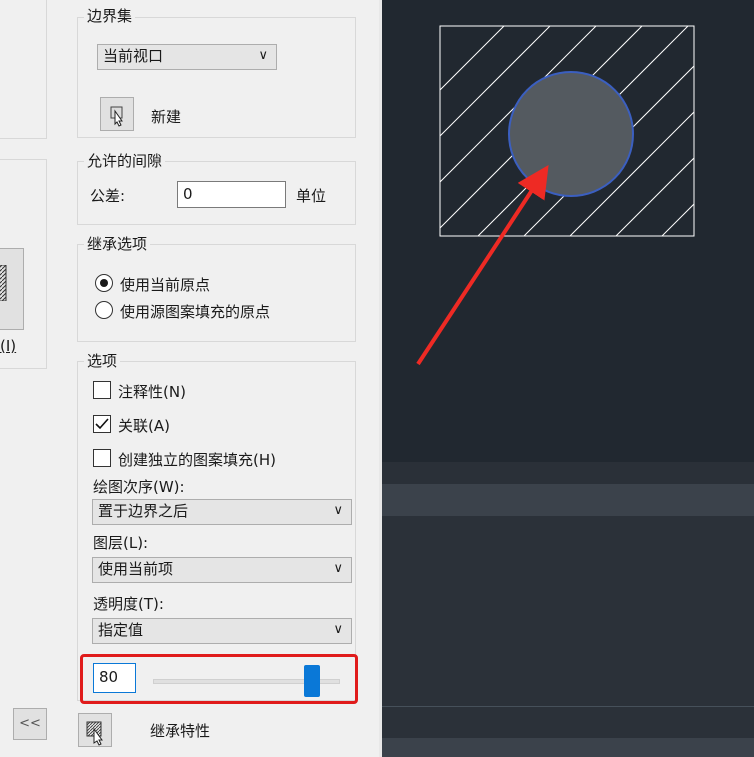 The height and width of the screenshot is (757, 754). Describe the element at coordinates (30, 724) in the screenshot. I see `collapse-button: <<` at that location.